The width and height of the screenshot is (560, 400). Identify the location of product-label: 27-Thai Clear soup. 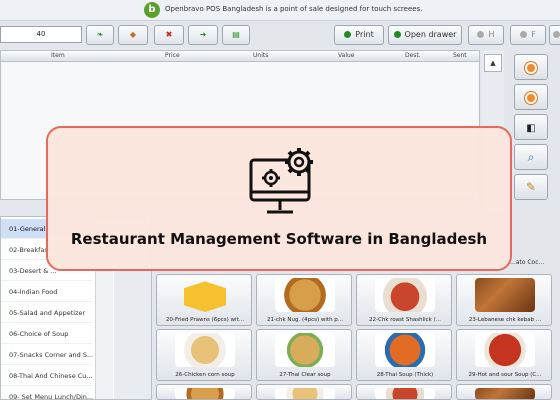
(305, 375).